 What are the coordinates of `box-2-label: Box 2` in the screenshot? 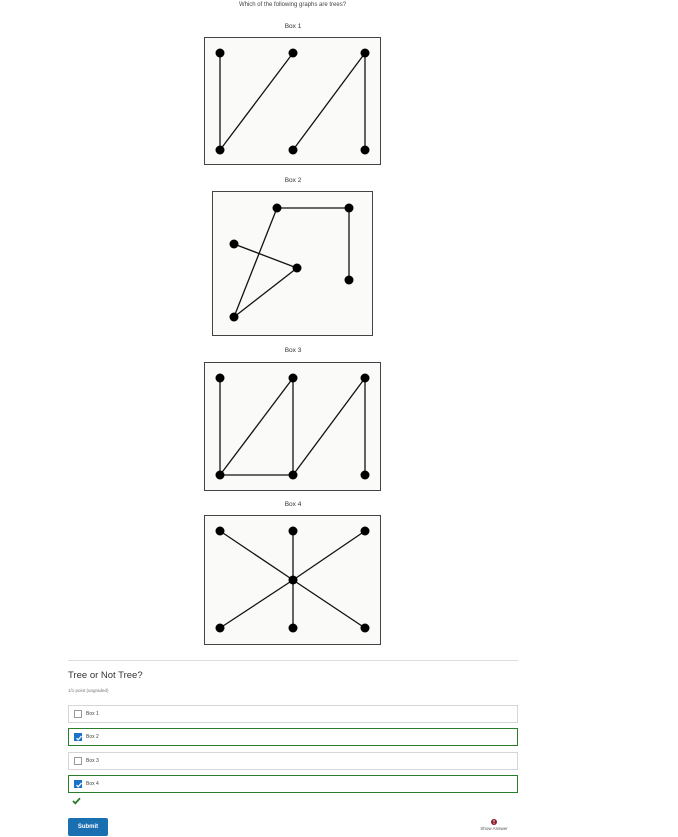 It's located at (293, 180).